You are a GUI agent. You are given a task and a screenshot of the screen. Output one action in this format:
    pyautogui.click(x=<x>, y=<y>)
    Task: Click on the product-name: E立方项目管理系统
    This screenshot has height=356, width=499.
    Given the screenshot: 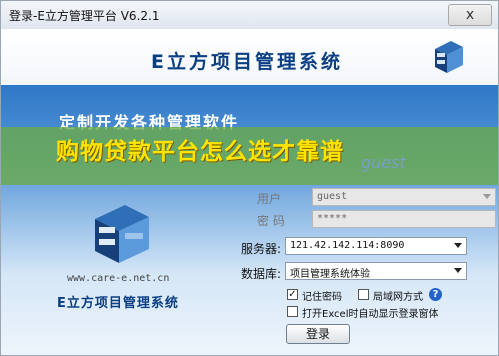 What is the action you would take?
    pyautogui.click(x=118, y=303)
    